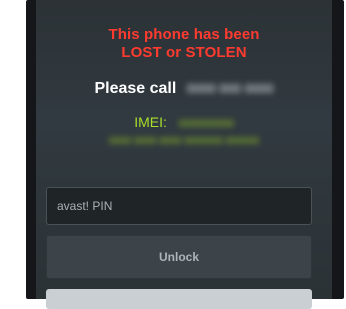 This screenshot has height=309, width=346. I want to click on contact-phone-number: 0000 000 0000, so click(230, 88).